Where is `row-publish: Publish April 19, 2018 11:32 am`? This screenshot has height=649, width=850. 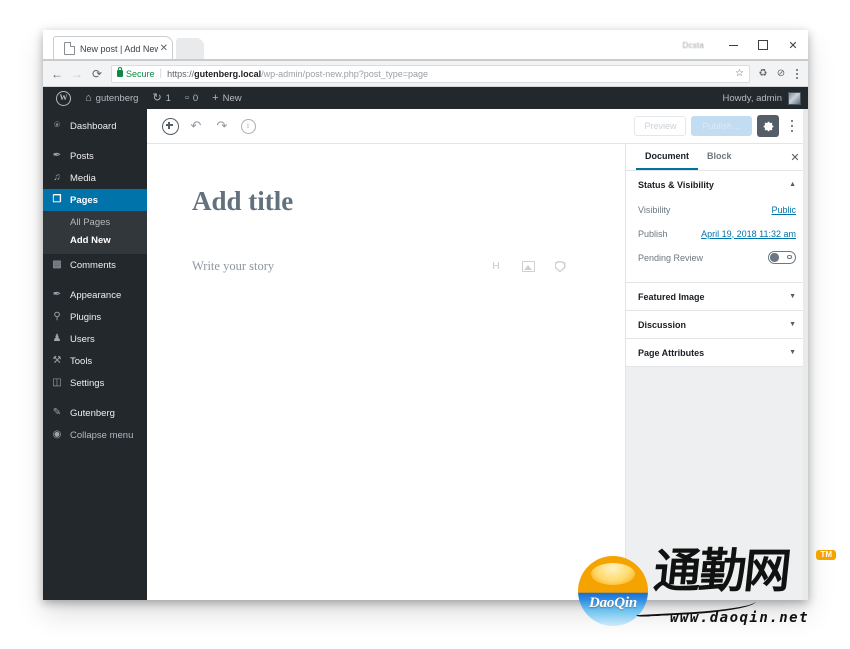 row-publish: Publish April 19, 2018 11:32 am is located at coordinates (717, 233).